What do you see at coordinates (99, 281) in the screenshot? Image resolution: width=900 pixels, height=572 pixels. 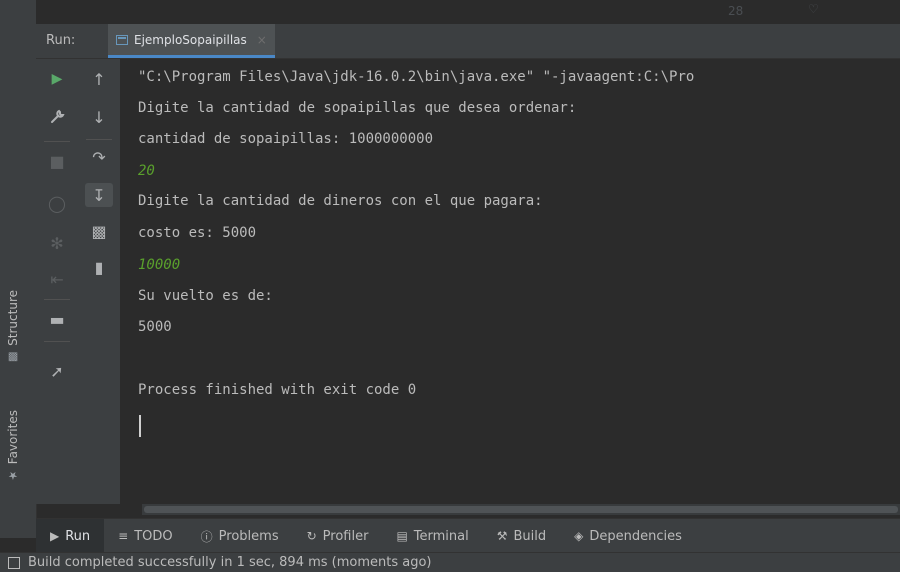 I see `run-toolbar-secondary: ↑ ↓ ↷ ↧ ▩ ▮` at bounding box center [99, 281].